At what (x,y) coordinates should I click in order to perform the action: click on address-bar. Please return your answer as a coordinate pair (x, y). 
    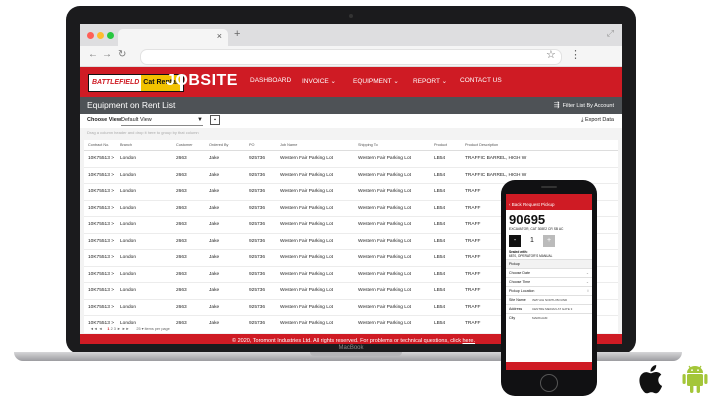
    Looking at the image, I should click on (351, 57).